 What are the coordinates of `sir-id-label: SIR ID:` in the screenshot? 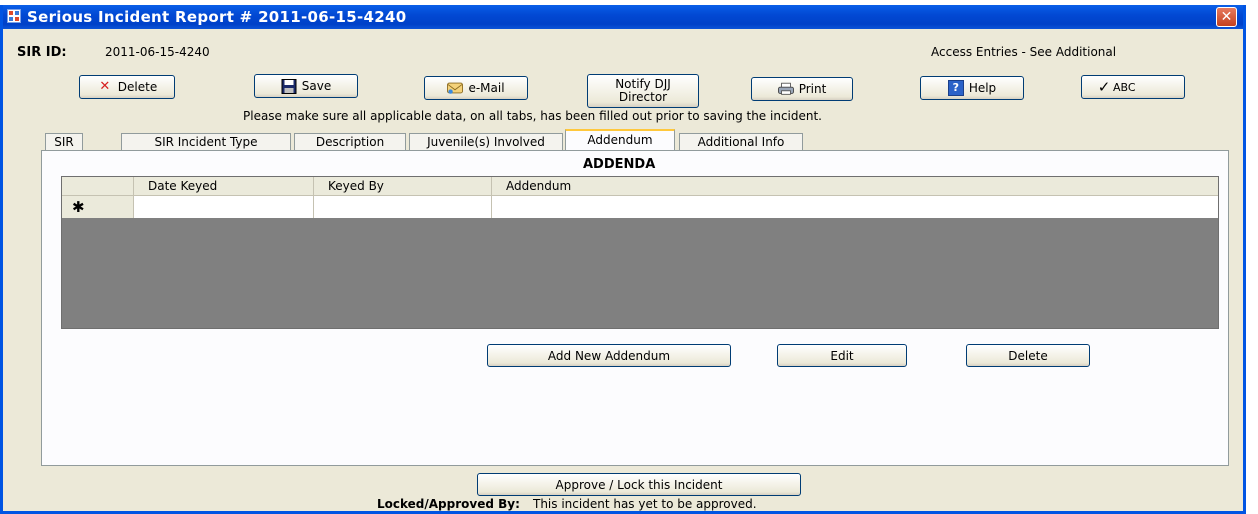 It's located at (42, 52).